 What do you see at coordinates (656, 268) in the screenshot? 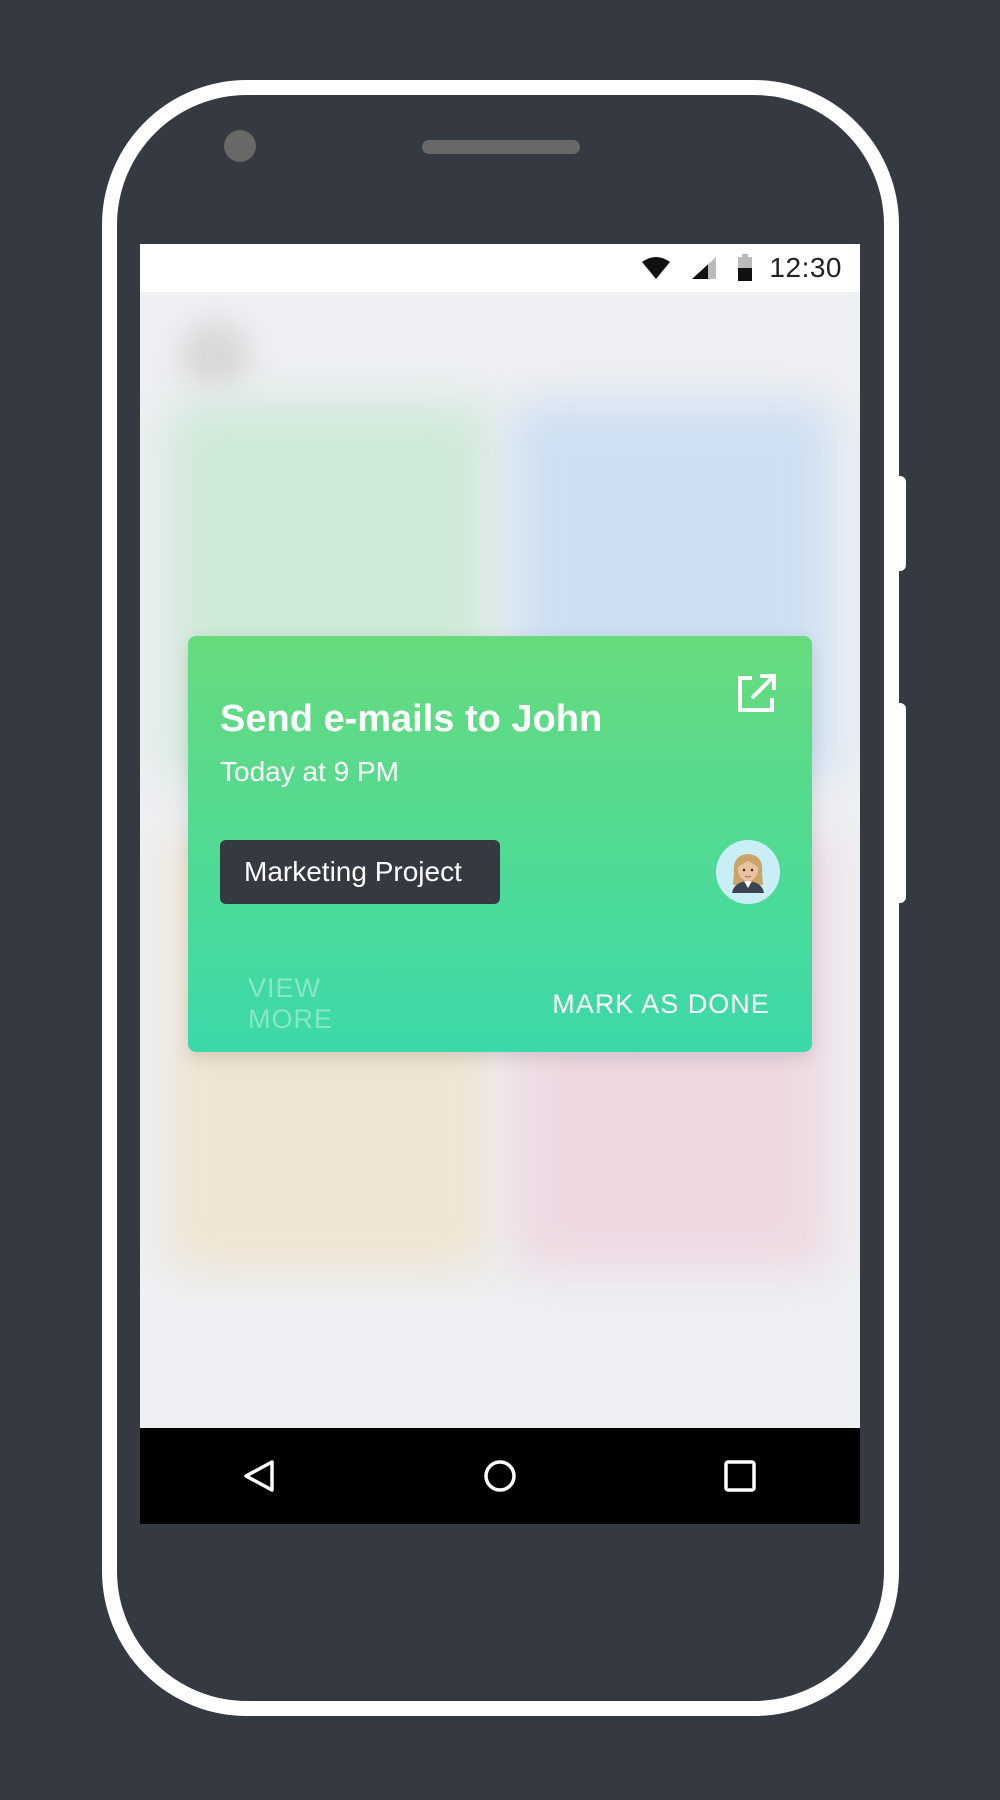
I see `wifi-icon` at bounding box center [656, 268].